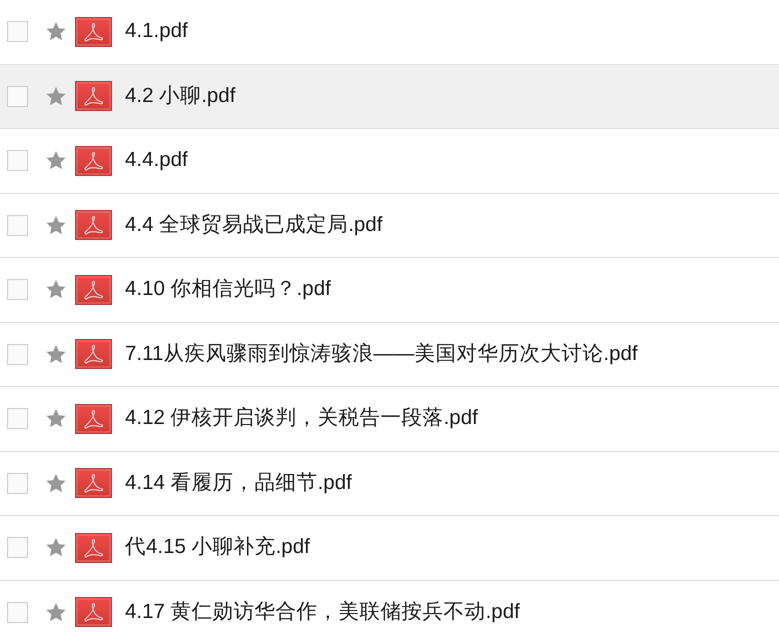 The width and height of the screenshot is (779, 636). I want to click on file-name: 4.17 黄仁勋访华合作，美联储按兵不动.pdf, so click(322, 612).